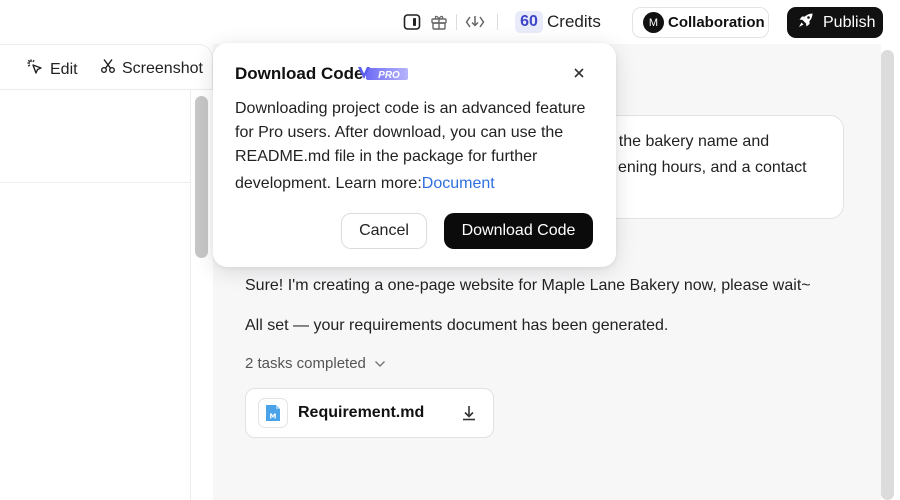 This screenshot has height=500, width=900. Describe the element at coordinates (361, 412) in the screenshot. I see `file-name: Requirement.md` at that location.